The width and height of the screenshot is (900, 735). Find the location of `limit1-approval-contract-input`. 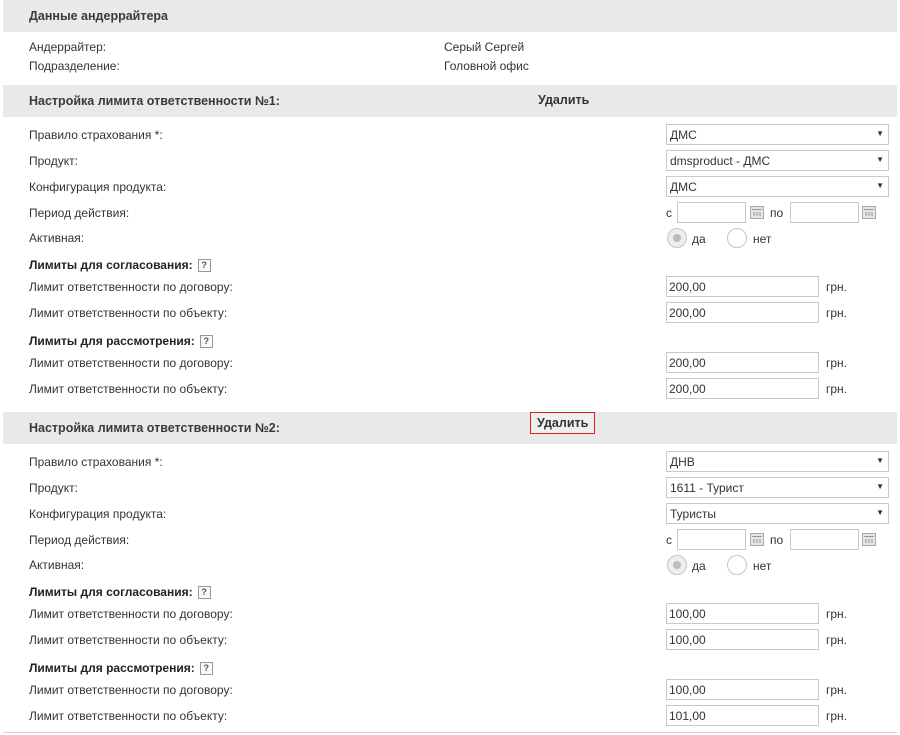

limit1-approval-contract-input is located at coordinates (742, 286).